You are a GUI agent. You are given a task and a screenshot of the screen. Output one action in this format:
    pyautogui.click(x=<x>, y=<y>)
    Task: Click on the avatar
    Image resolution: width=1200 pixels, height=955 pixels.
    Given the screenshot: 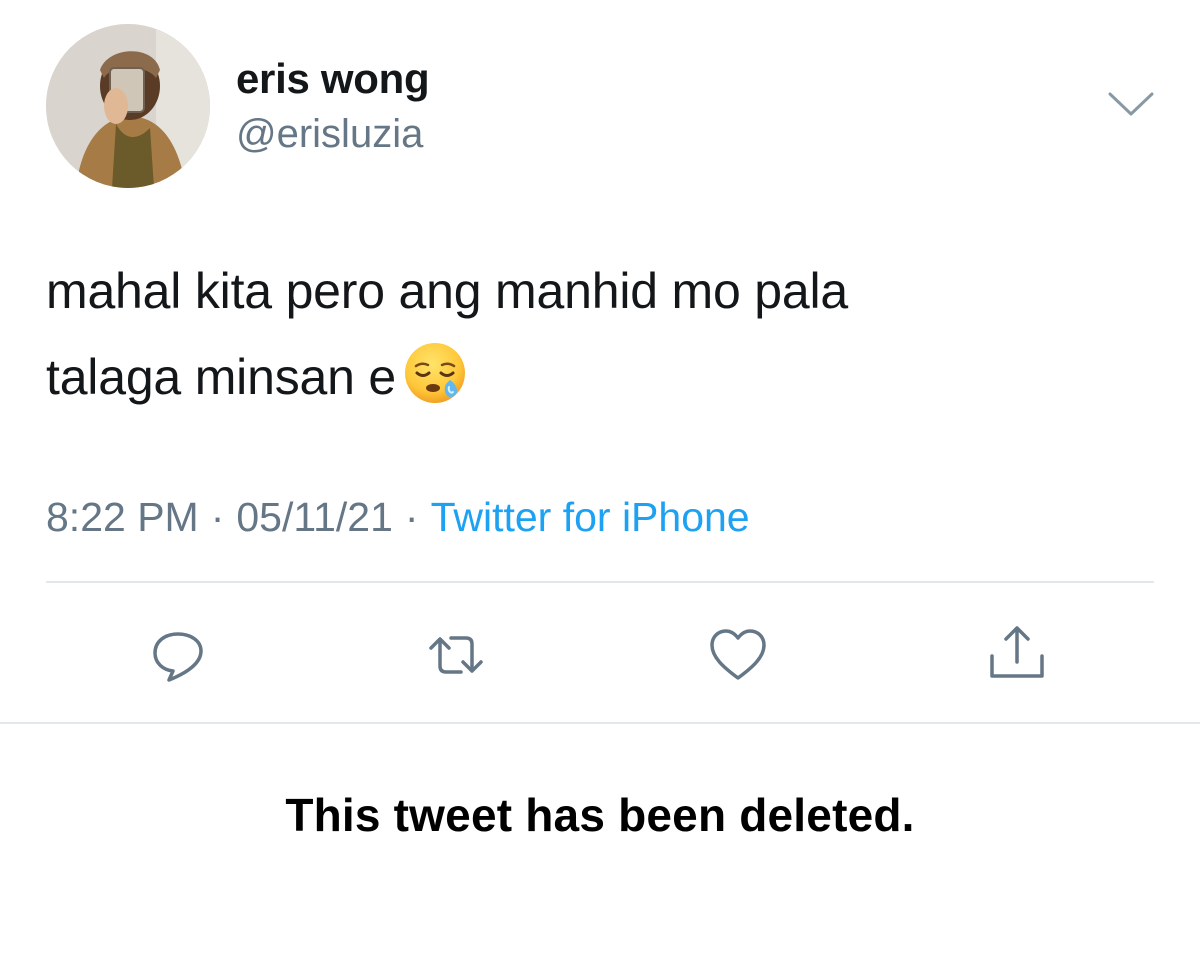 What is the action you would take?
    pyautogui.click(x=128, y=106)
    